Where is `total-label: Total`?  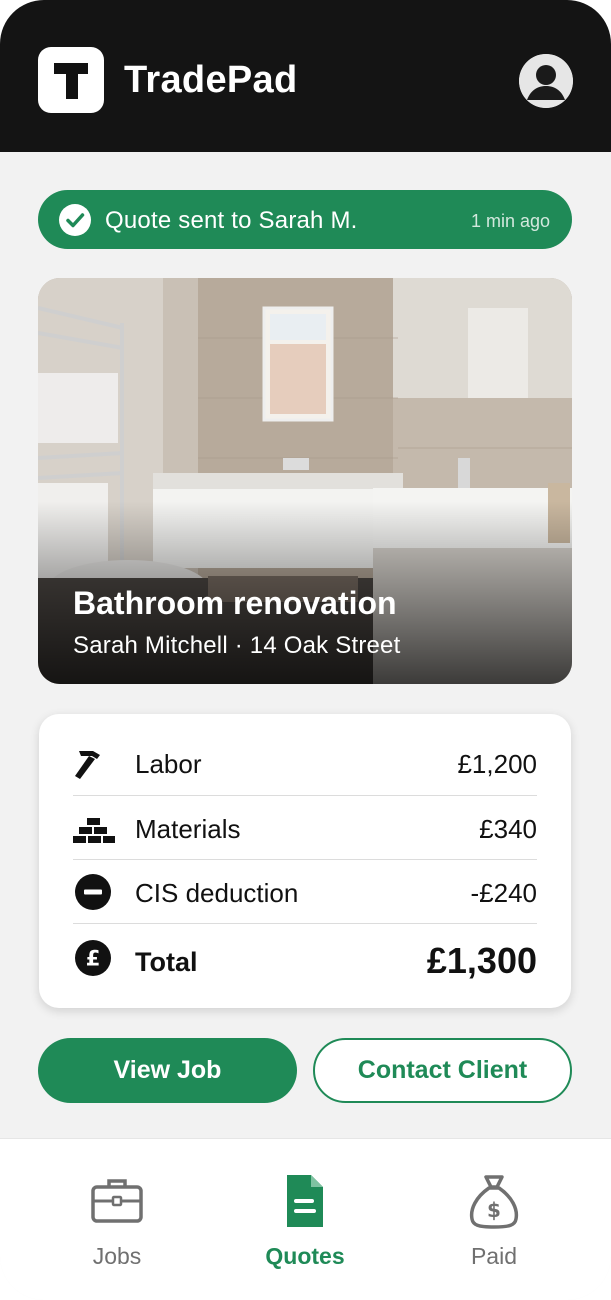
total-label: Total is located at coordinates (166, 962).